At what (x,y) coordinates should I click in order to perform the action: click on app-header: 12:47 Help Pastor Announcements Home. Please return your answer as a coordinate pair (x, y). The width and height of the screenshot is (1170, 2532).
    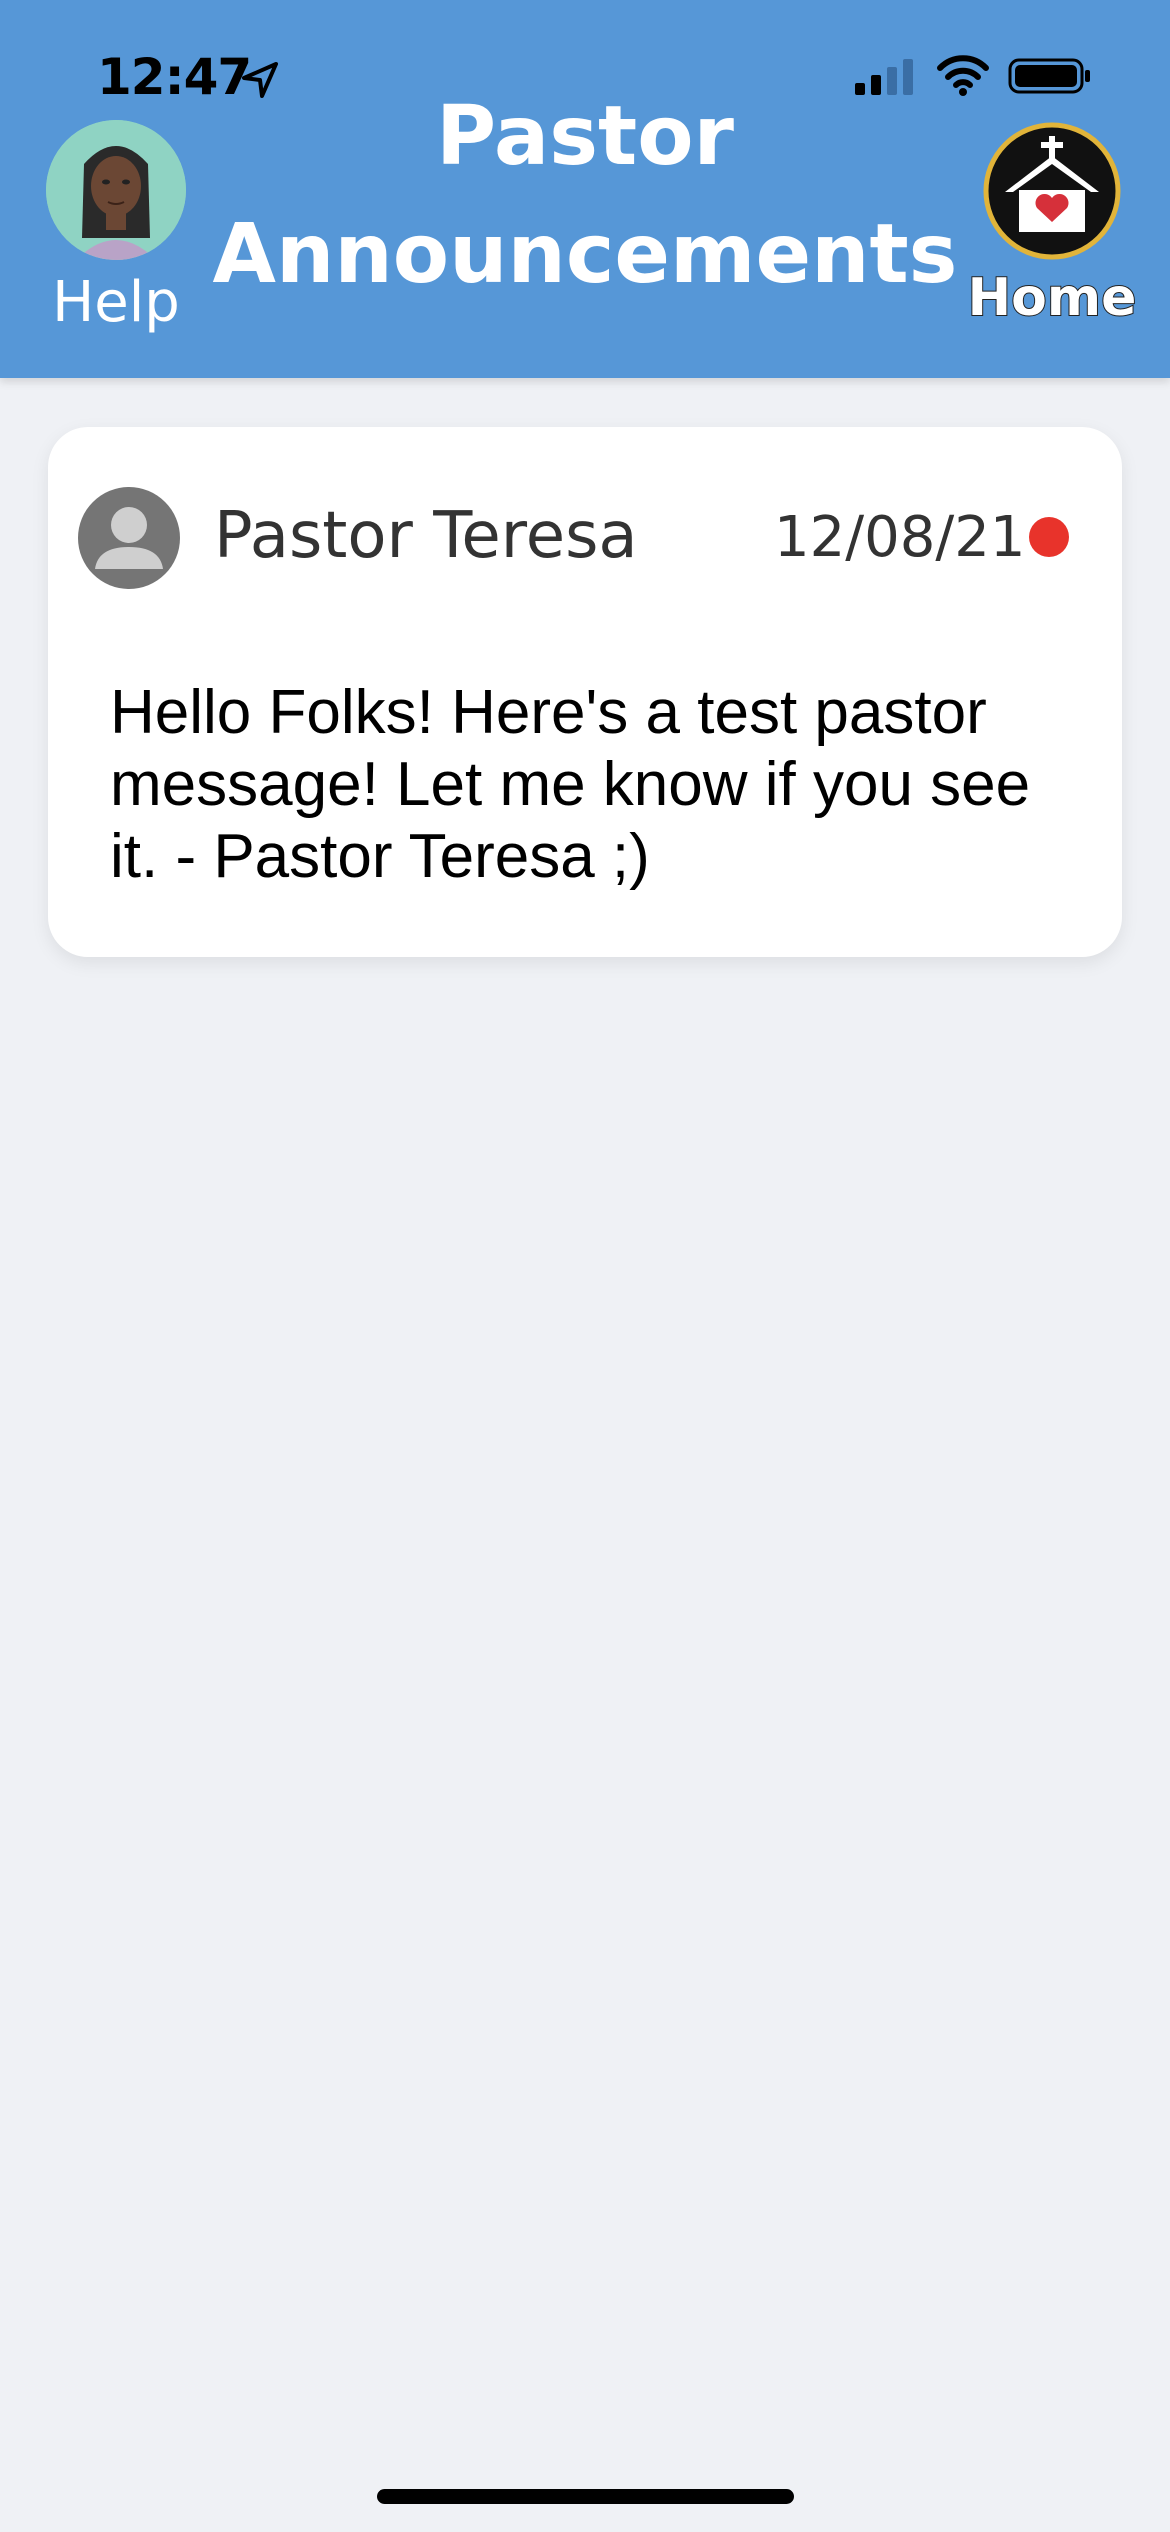
    Looking at the image, I should click on (585, 189).